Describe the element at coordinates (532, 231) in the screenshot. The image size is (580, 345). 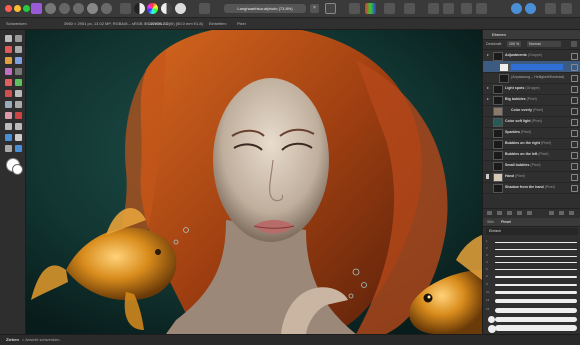
I see `brush-category-select: Einfach` at that location.